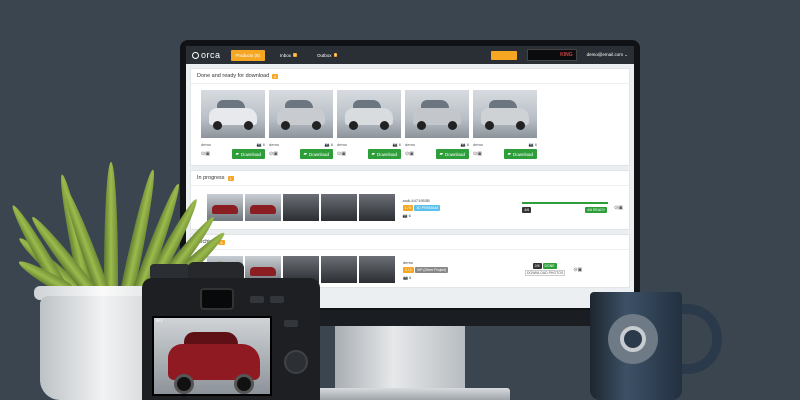  What do you see at coordinates (566, 55) in the screenshot?
I see `dealer-brand-text: KING` at bounding box center [566, 55].